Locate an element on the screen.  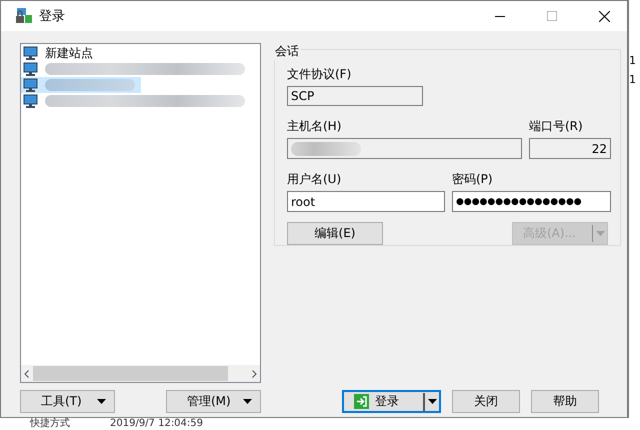
group-title: 会话 is located at coordinates (287, 51).